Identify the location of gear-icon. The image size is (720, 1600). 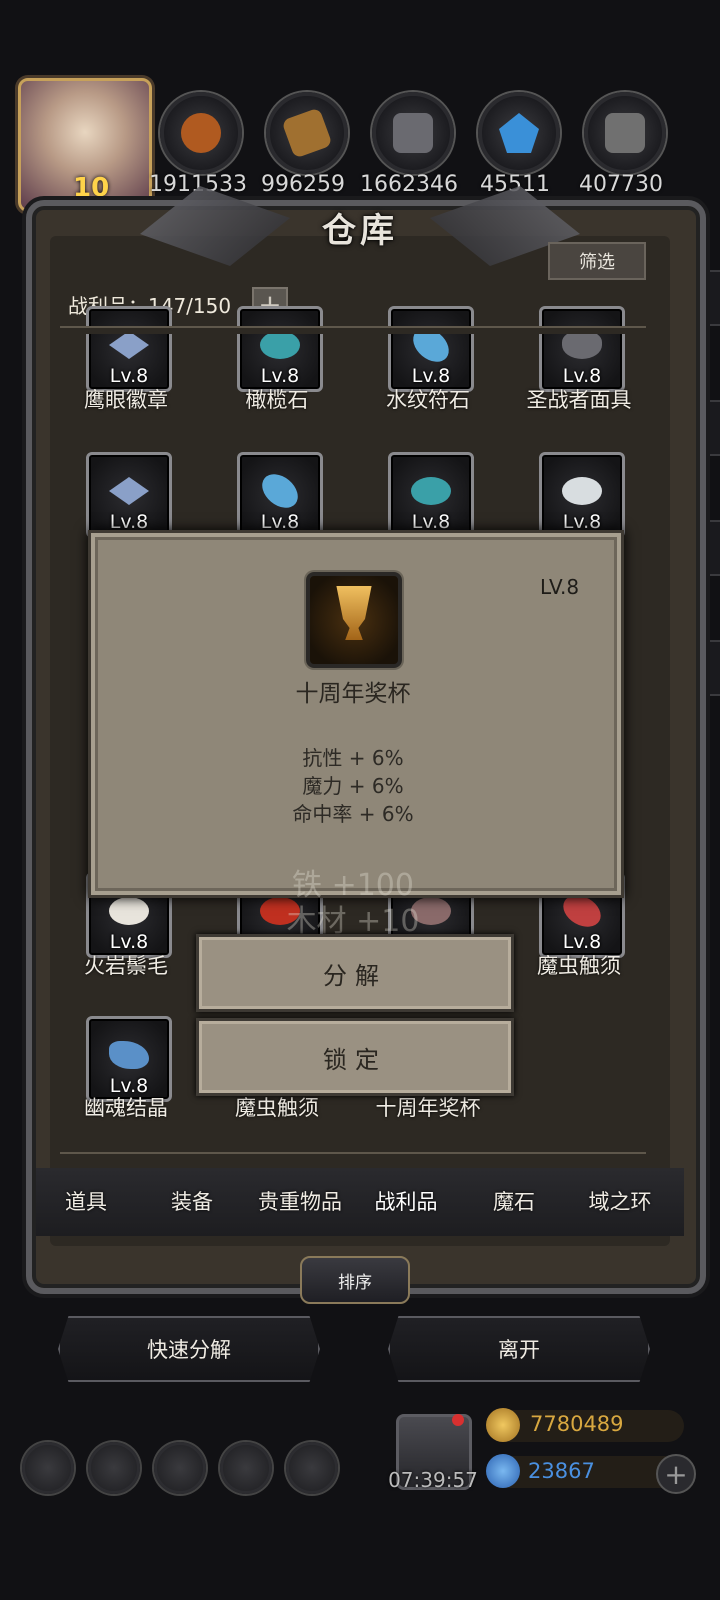
(48, 1468).